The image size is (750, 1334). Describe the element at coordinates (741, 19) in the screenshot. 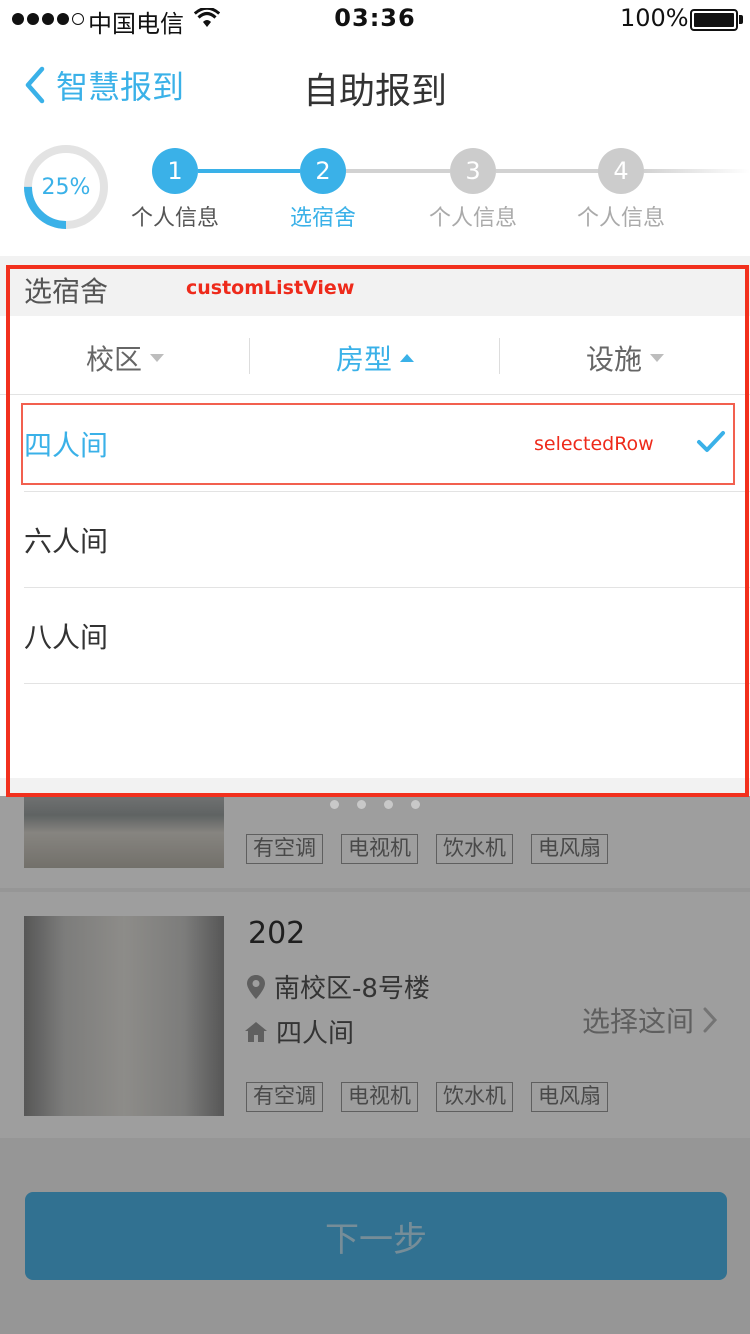

I see `battery-cap` at that location.